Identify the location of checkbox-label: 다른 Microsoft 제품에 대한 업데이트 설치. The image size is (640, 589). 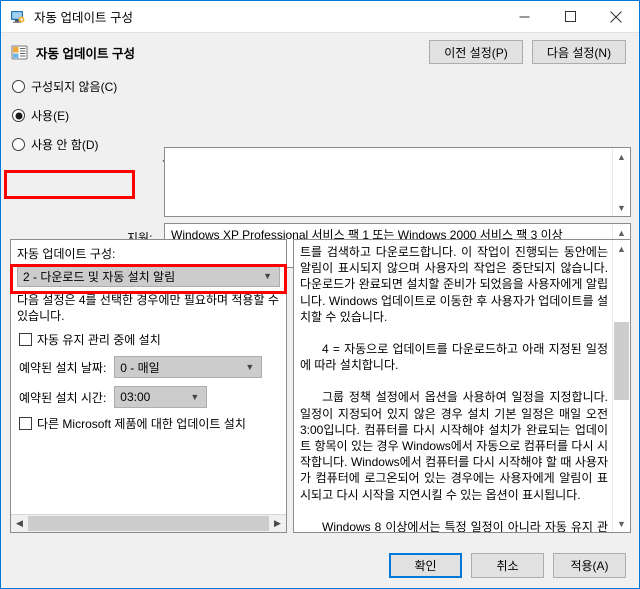
(141, 424).